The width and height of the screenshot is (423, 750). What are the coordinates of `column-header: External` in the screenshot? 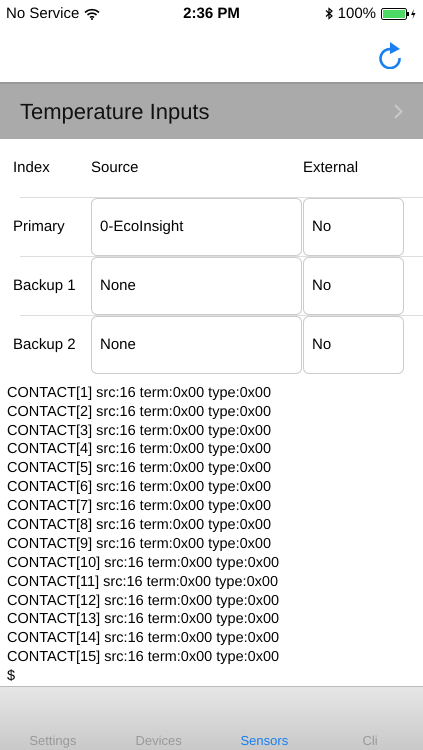 It's located at (330, 167).